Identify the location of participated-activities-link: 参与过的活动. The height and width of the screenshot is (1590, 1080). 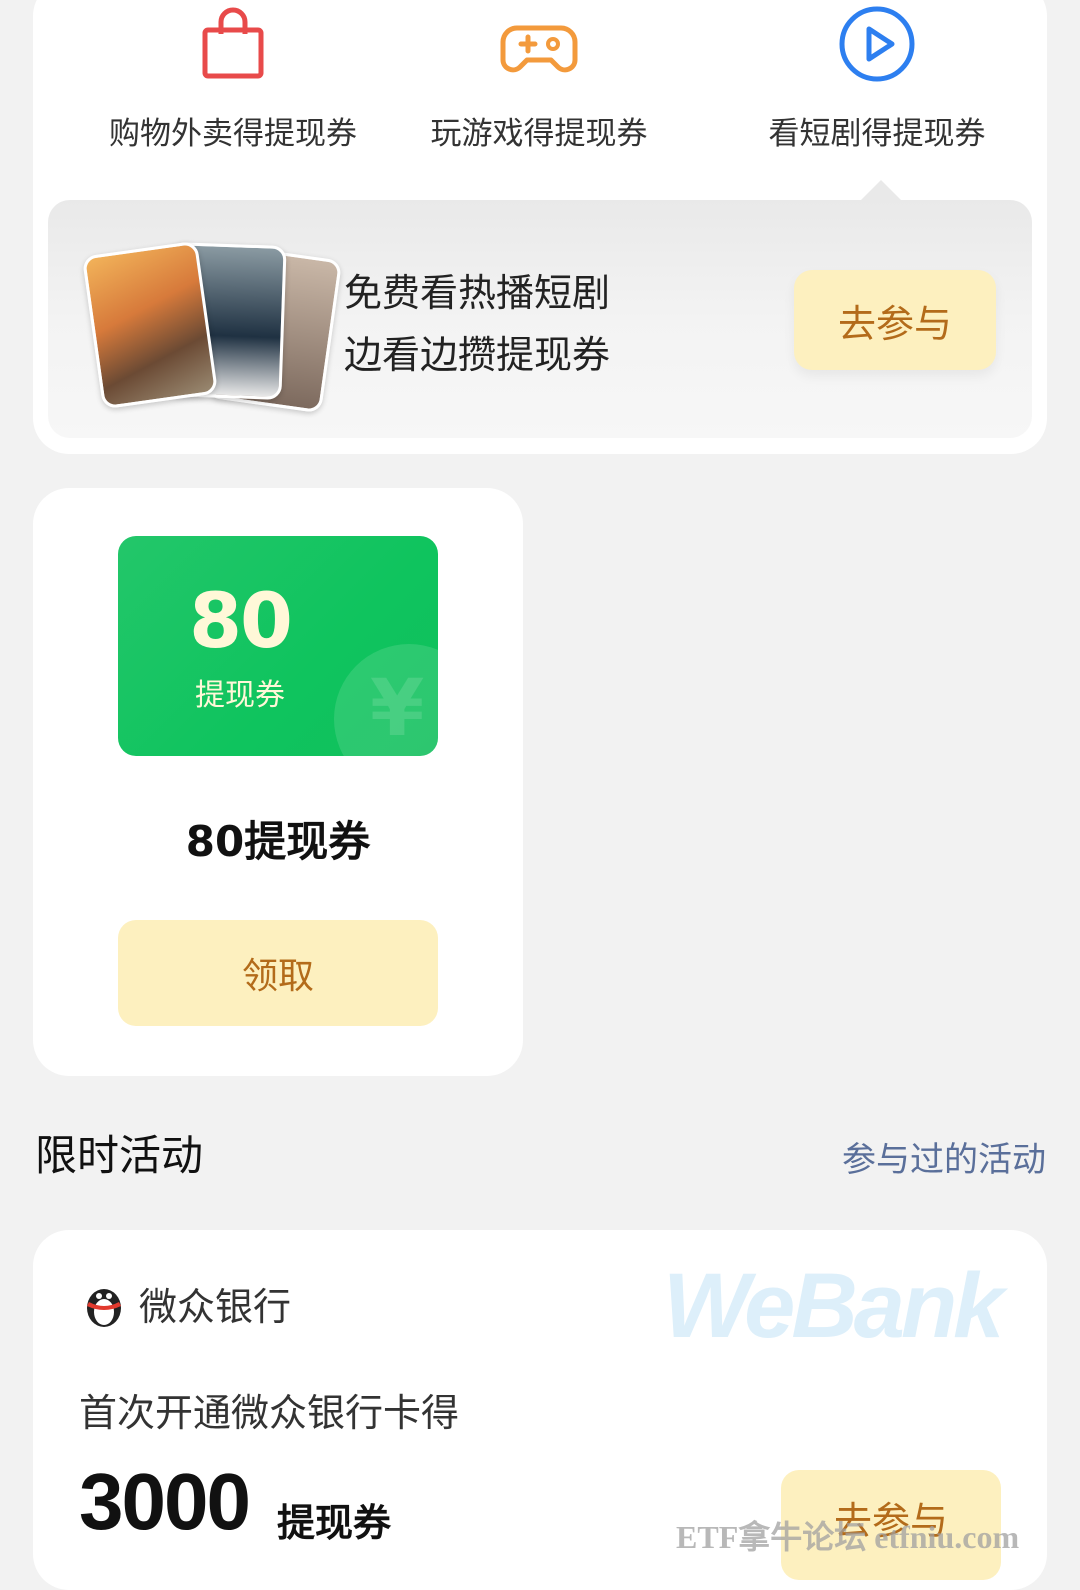
(944, 1156).